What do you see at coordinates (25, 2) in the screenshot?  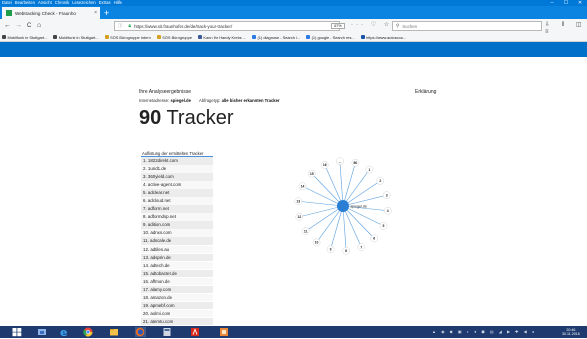 I see `menu-item-bearbeiten: Bearbeiten` at bounding box center [25, 2].